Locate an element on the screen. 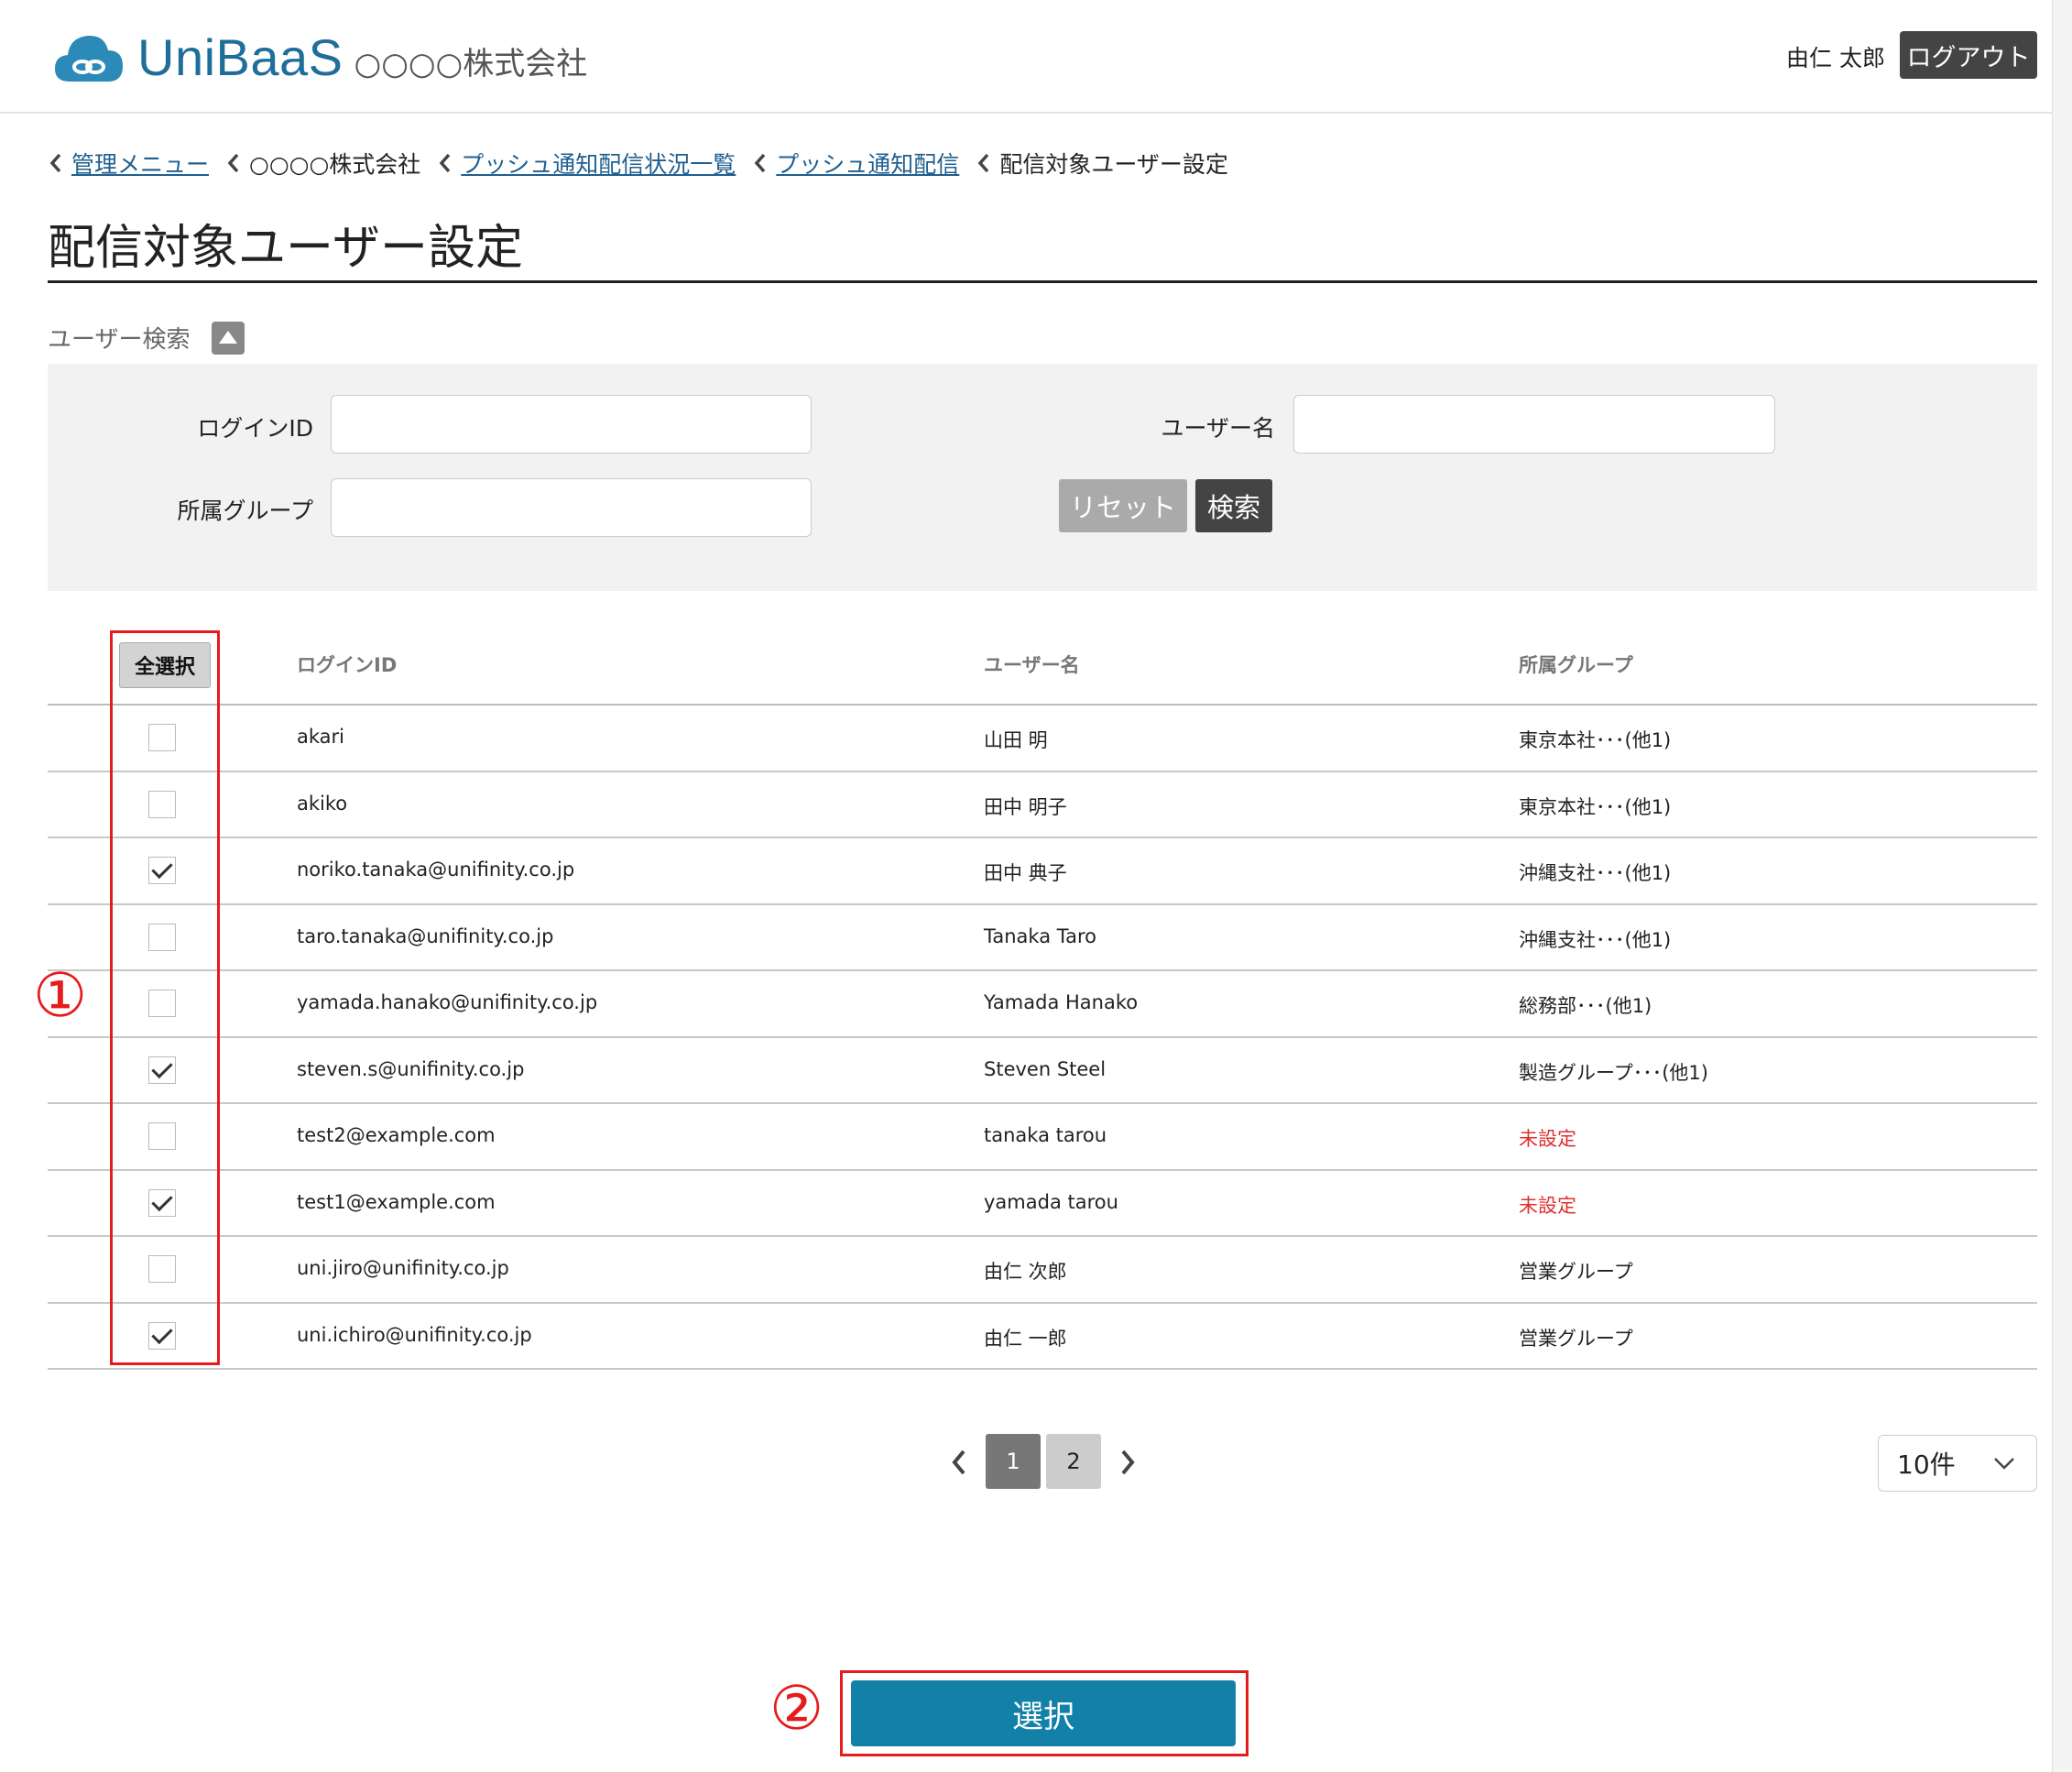 Image resolution: width=2072 pixels, height=1772 pixels. company-name: ○○○○株式会社 is located at coordinates (471, 64).